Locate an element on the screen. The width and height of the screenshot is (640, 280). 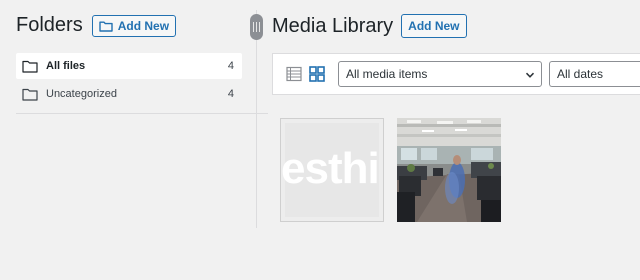
folders-title: Folders is located at coordinates (49, 25).